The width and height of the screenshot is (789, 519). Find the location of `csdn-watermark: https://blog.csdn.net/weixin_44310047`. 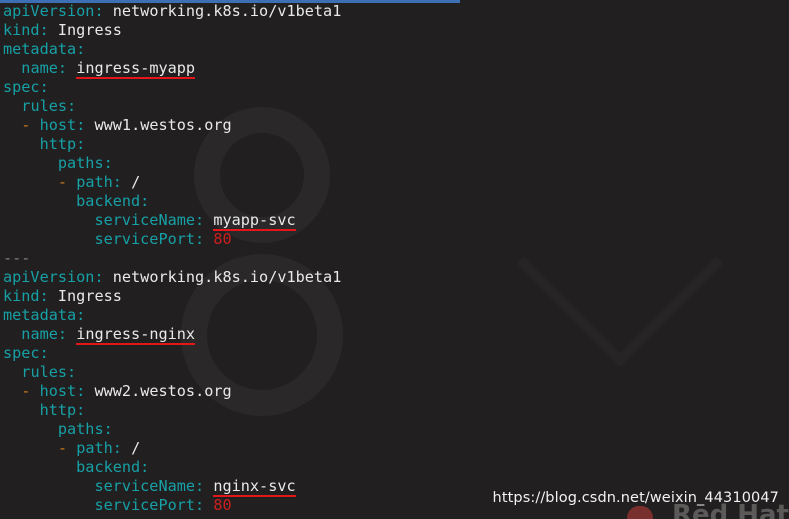

csdn-watermark: https://blog.csdn.net/weixin_44310047 is located at coordinates (635, 498).